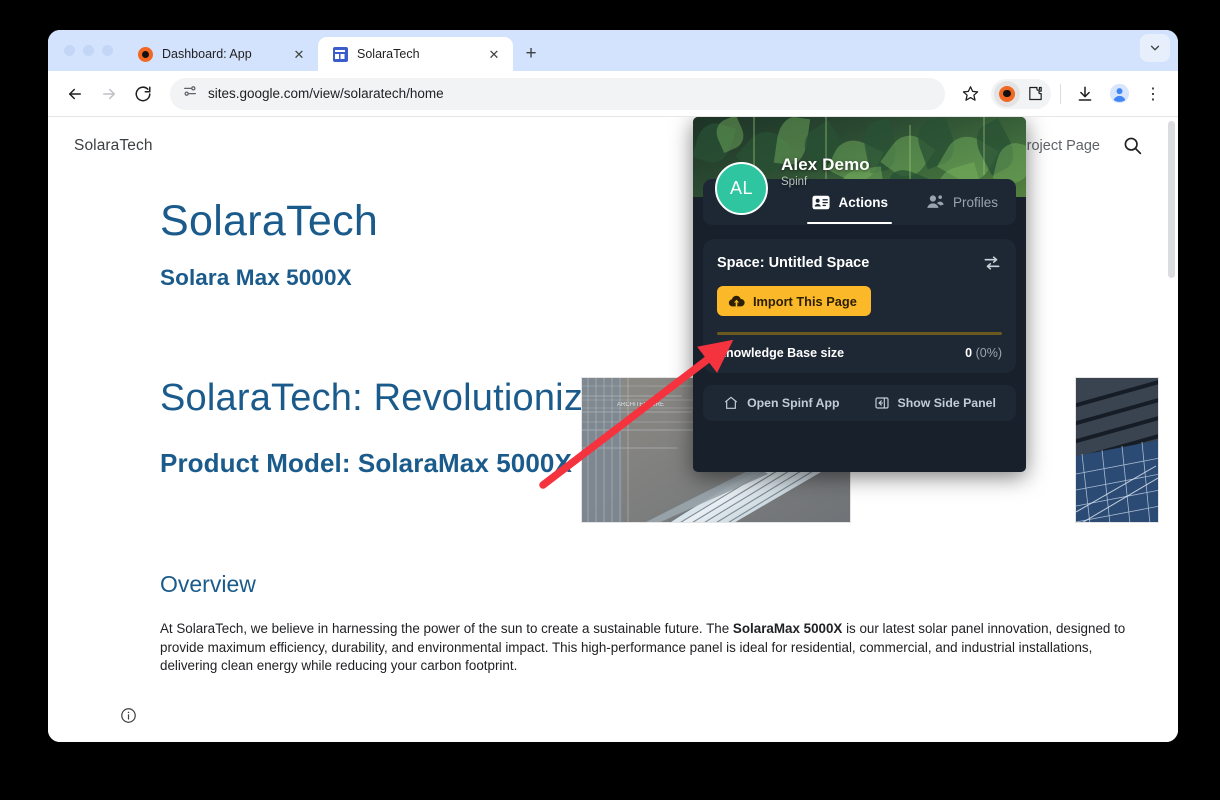 The width and height of the screenshot is (1220, 800). What do you see at coordinates (557, 93) in the screenshot?
I see `address-bar: sites.google.com/view/solaratech/home` at bounding box center [557, 93].